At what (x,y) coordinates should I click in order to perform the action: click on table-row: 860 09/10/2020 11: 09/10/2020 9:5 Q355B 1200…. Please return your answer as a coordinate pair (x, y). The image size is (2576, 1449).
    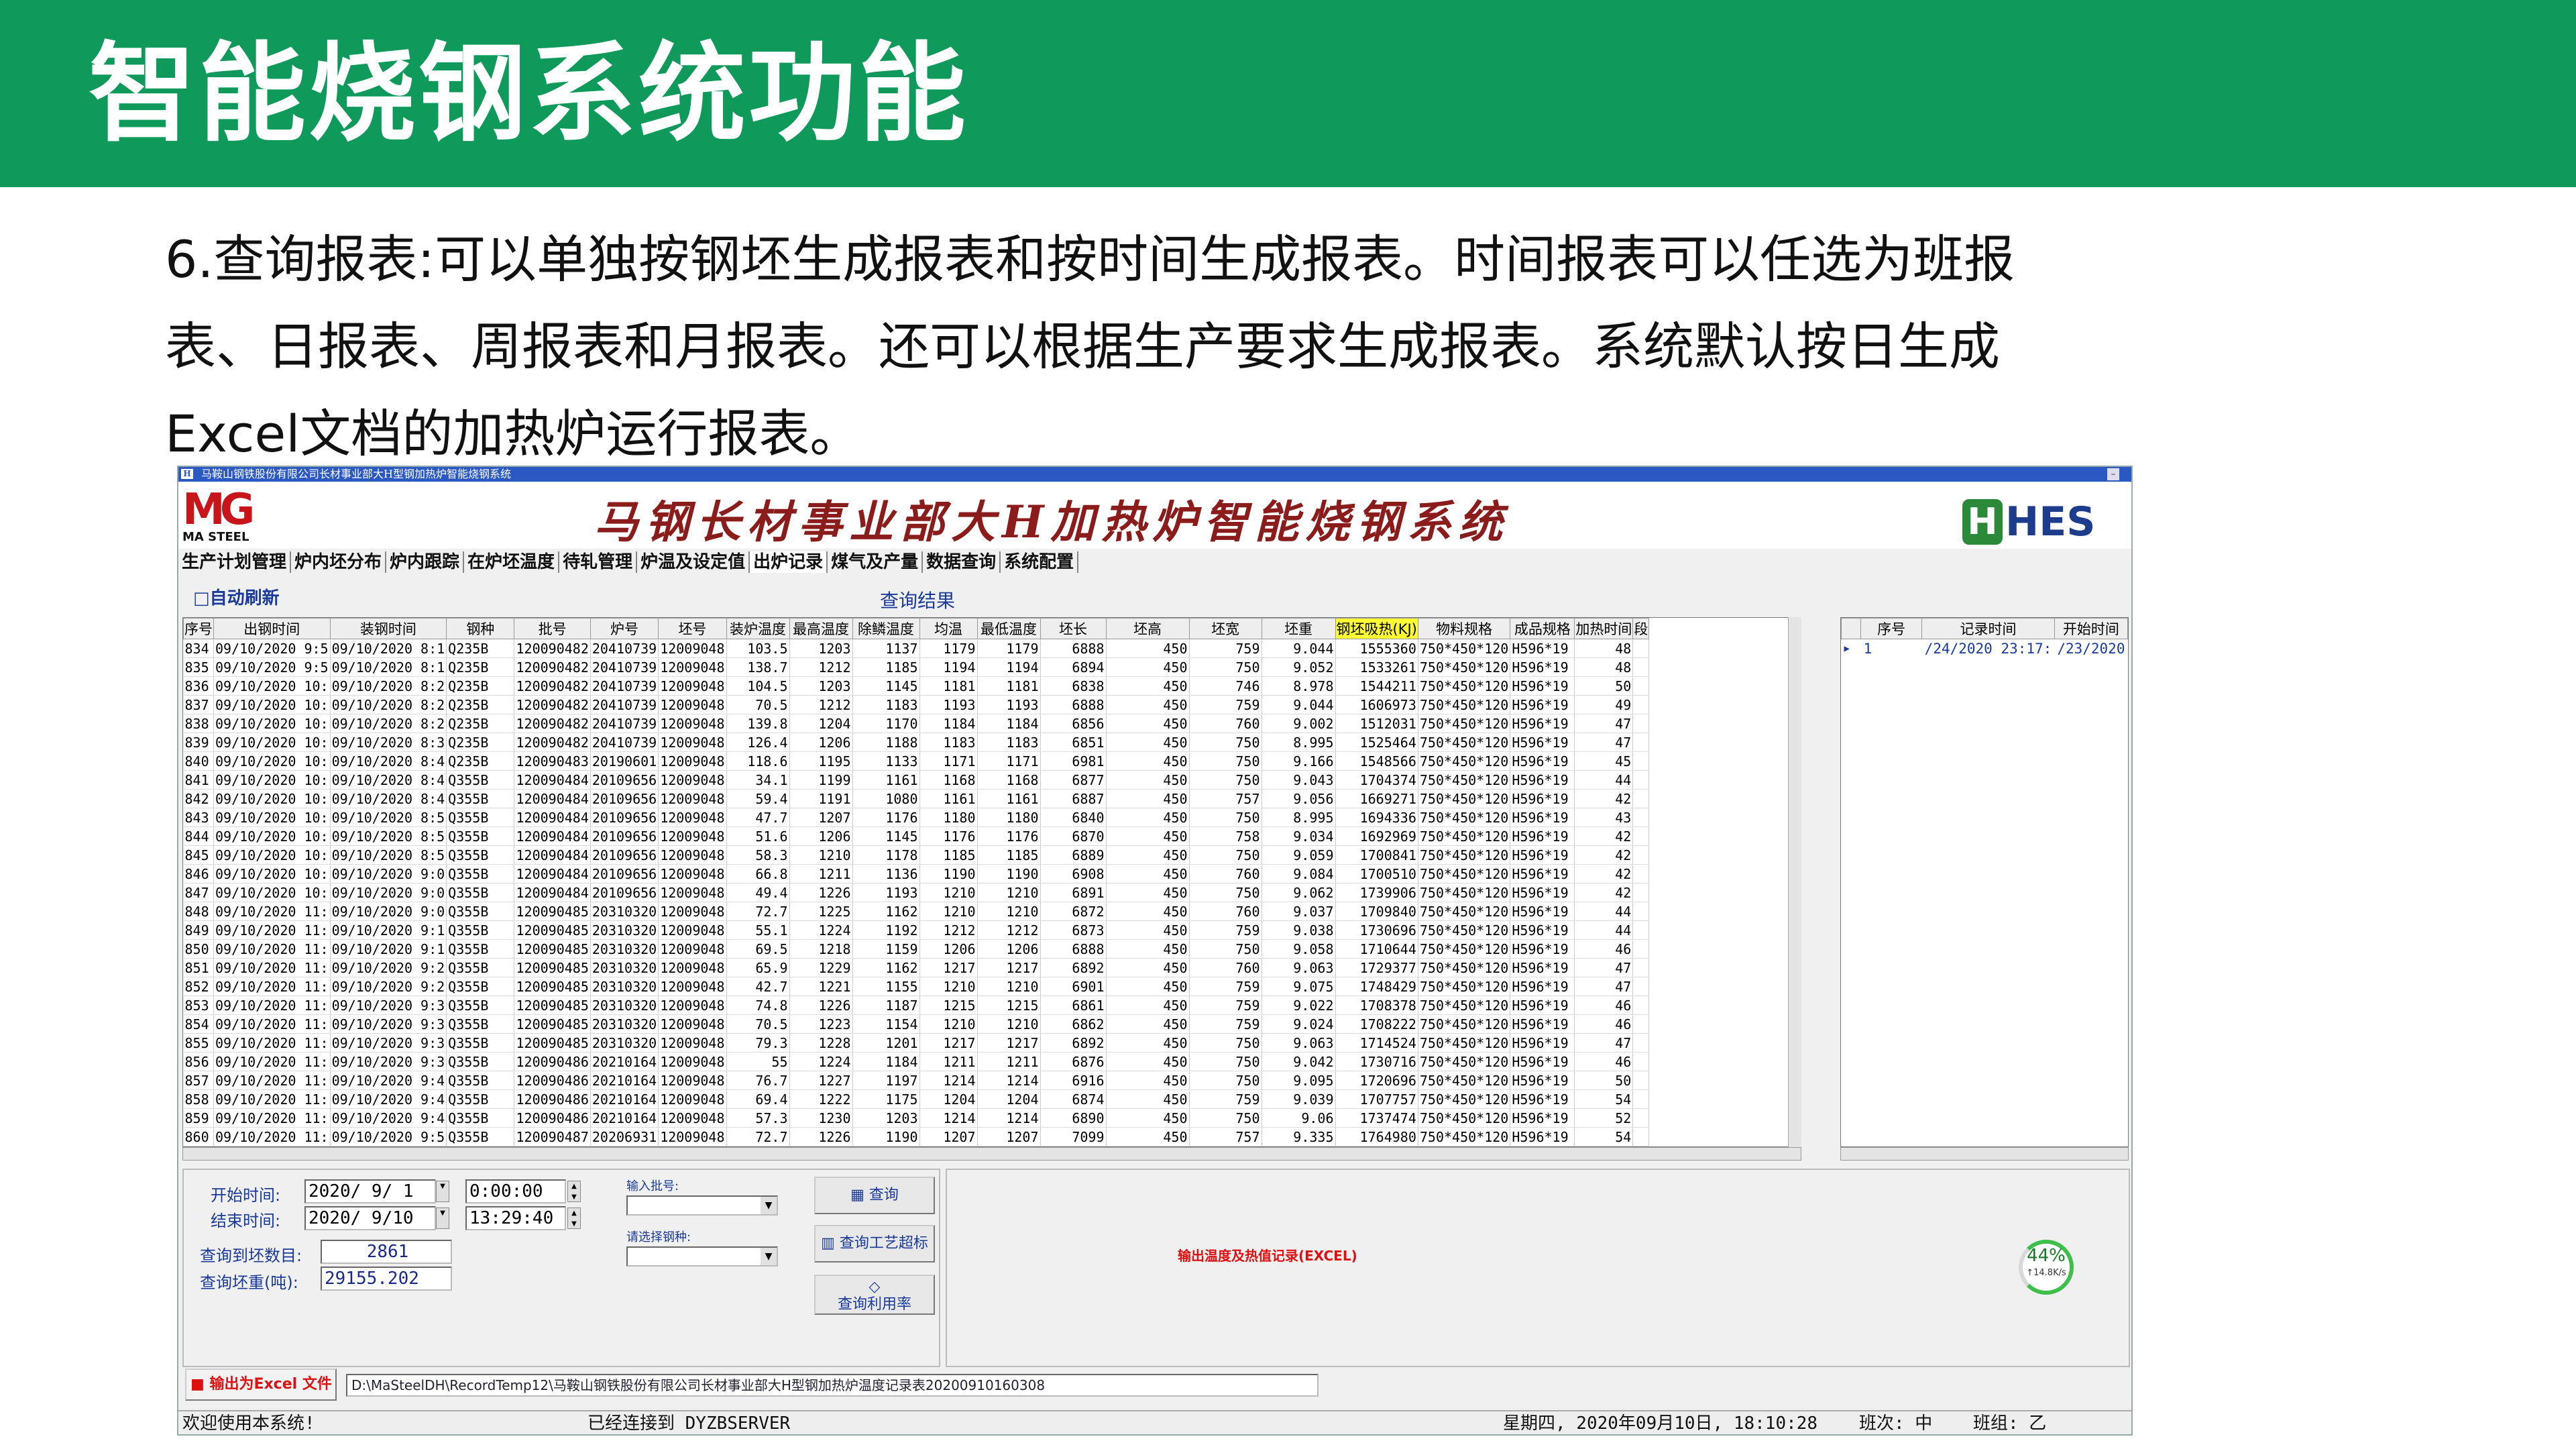
    Looking at the image, I should click on (916, 1136).